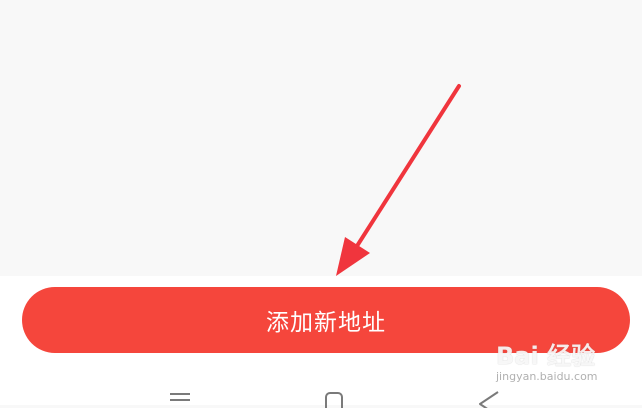 The width and height of the screenshot is (642, 408). Describe the element at coordinates (180, 398) in the screenshot. I see `menu-icon` at that location.